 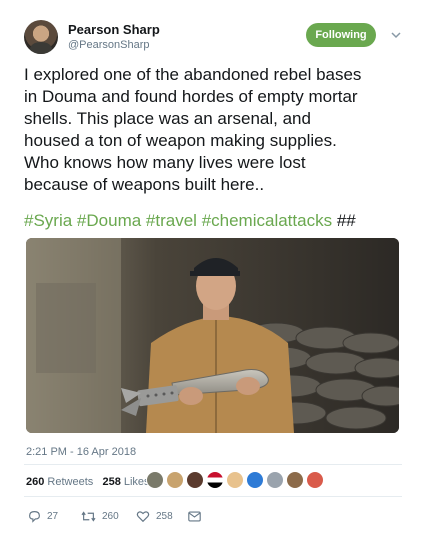 What do you see at coordinates (167, 118) in the screenshot?
I see `tweet-line: shells. This place was an arsenal, and` at bounding box center [167, 118].